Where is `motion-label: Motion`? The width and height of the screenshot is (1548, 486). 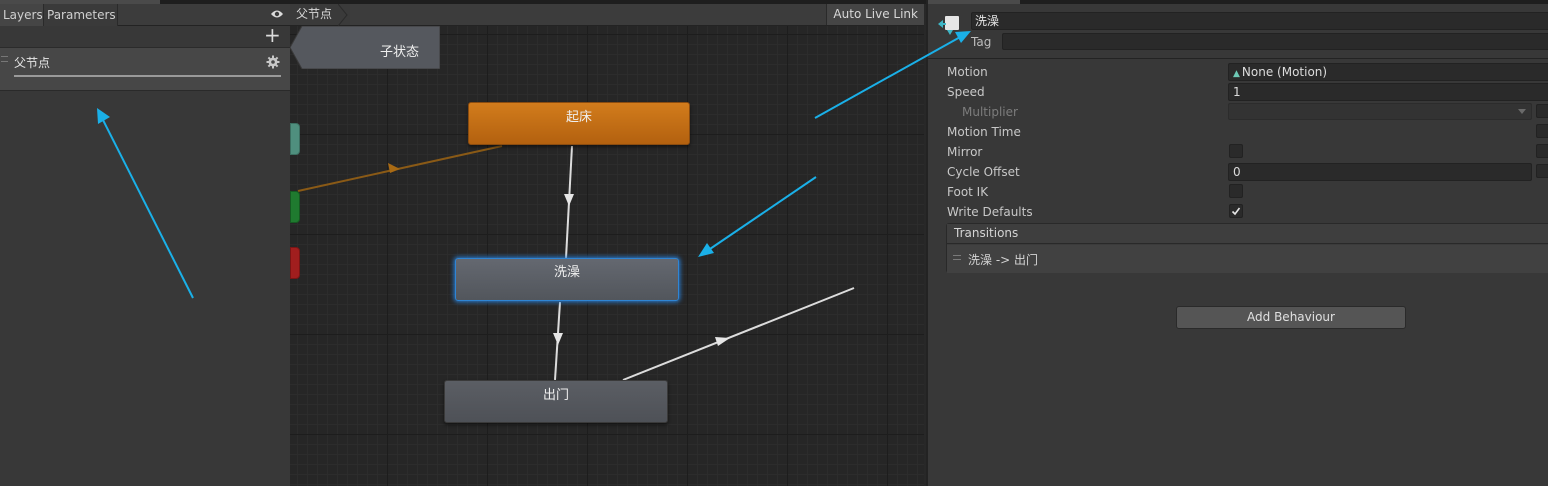 motion-label: Motion is located at coordinates (967, 72).